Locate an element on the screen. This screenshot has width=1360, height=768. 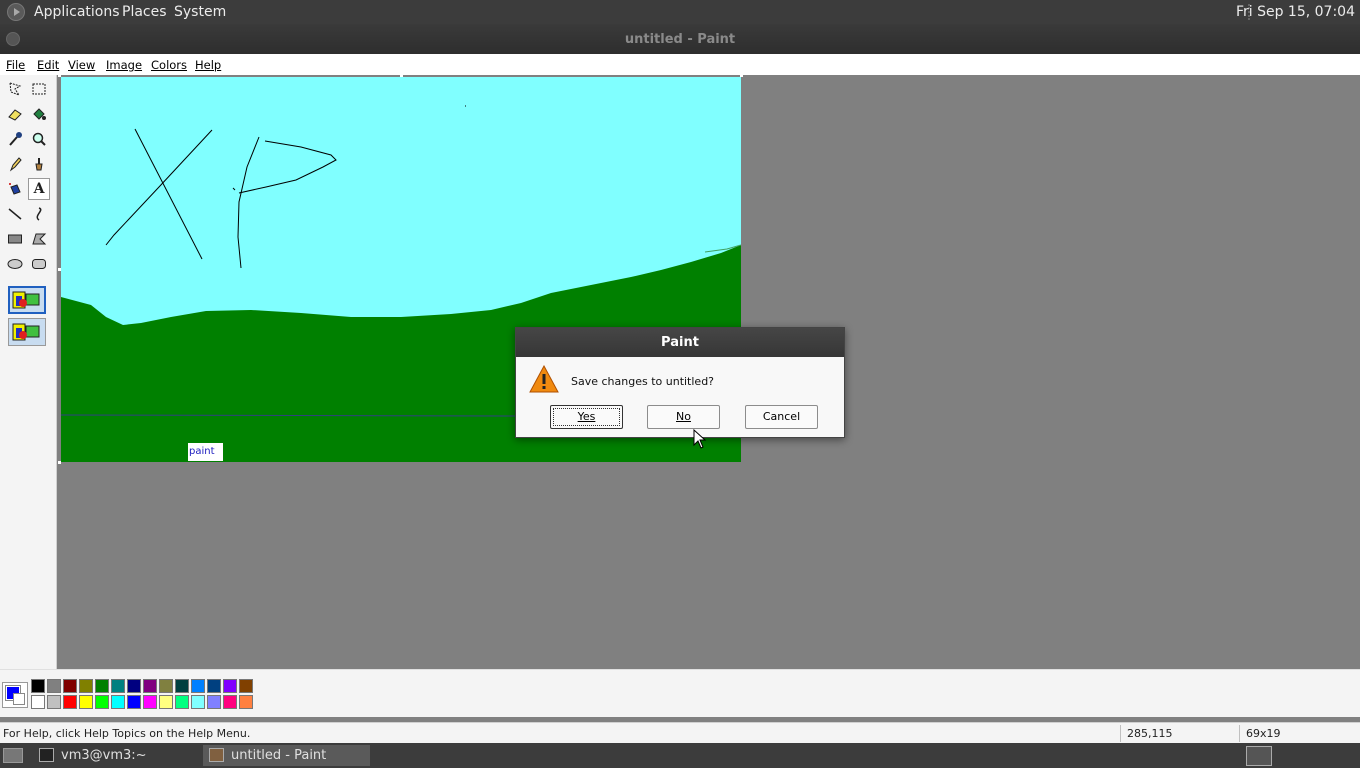
no-label: No is located at coordinates (683, 416).